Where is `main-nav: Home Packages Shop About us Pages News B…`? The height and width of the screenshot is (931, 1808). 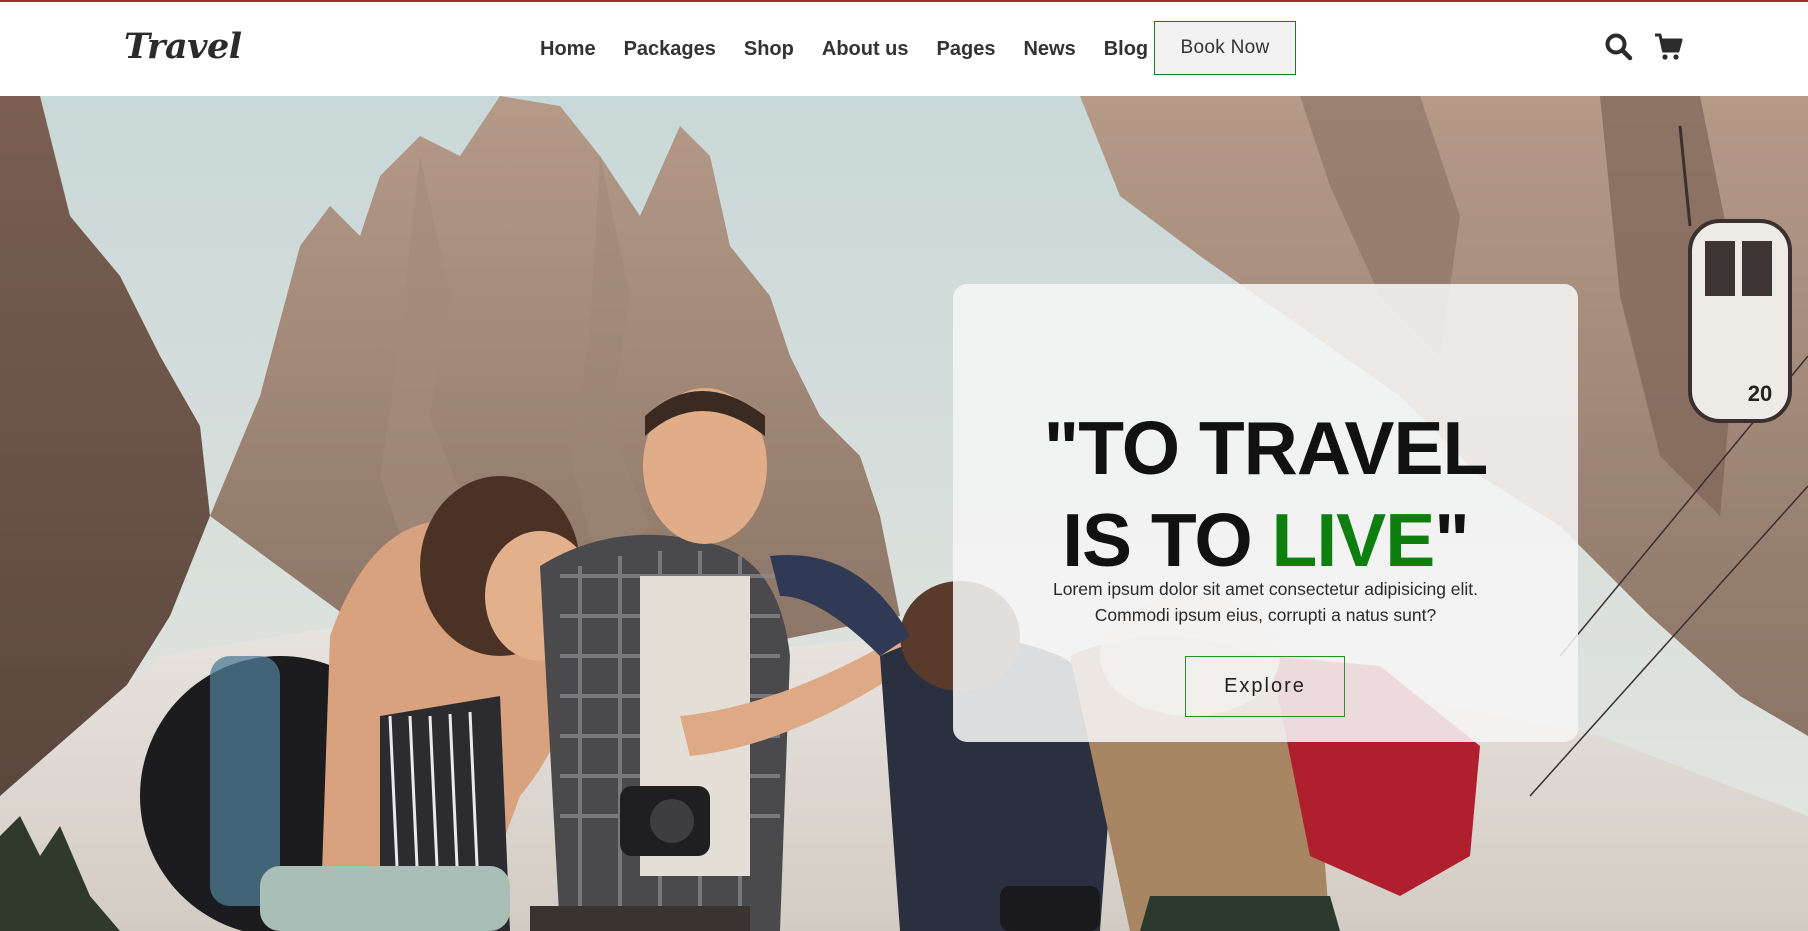
main-nav: Home Packages Shop About us Pages News B… is located at coordinates (844, 49).